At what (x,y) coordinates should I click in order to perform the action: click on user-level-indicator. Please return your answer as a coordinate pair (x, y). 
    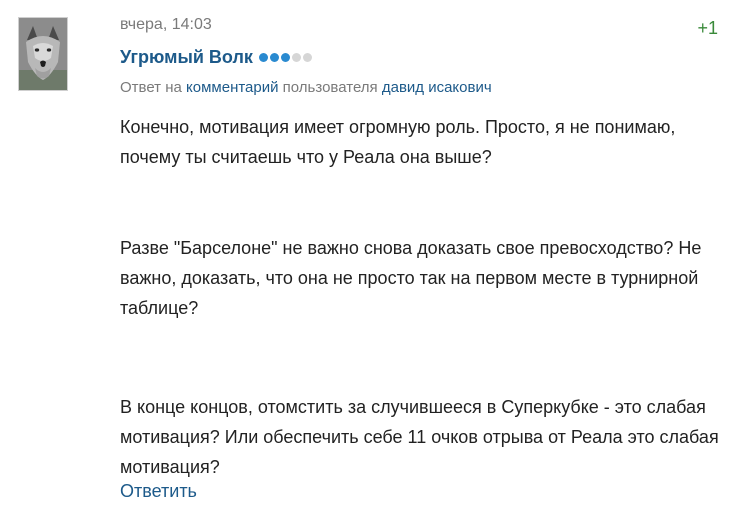
    Looking at the image, I should click on (285, 57).